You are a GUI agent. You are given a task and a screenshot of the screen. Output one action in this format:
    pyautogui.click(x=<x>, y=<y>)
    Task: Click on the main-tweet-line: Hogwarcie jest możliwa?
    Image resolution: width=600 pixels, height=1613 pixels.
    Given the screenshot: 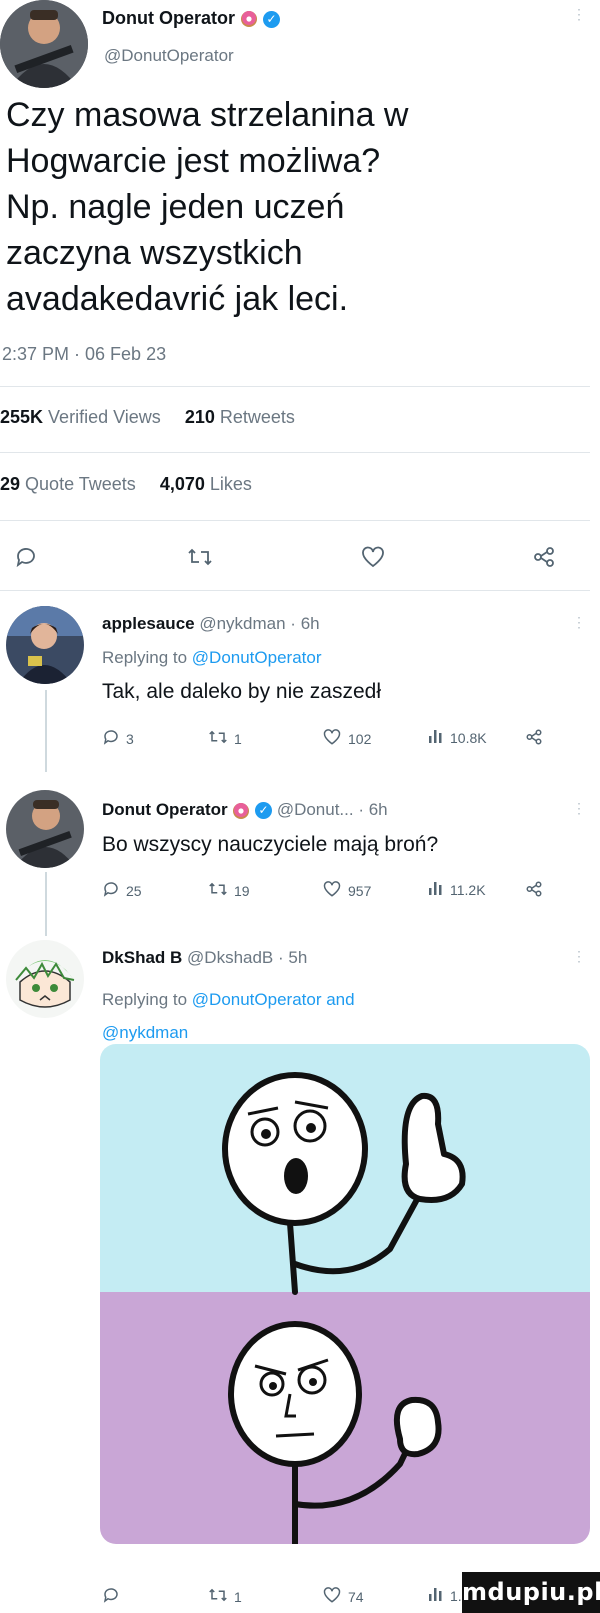 What is the action you would take?
    pyautogui.click(x=193, y=161)
    